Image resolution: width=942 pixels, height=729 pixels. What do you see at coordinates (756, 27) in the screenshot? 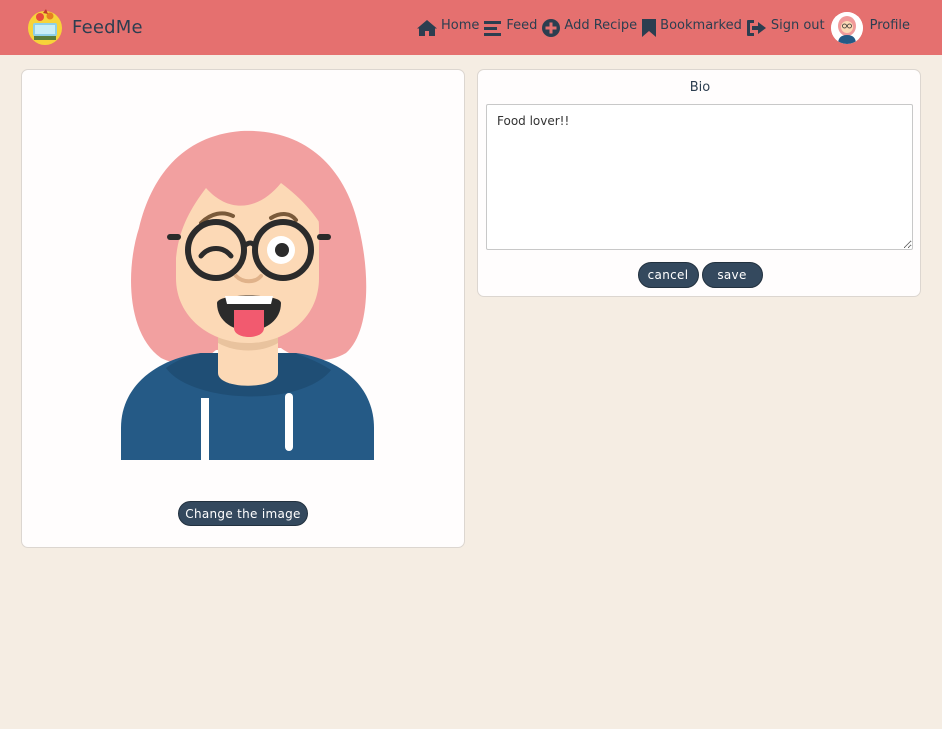
I see `sign-out-icon` at bounding box center [756, 27].